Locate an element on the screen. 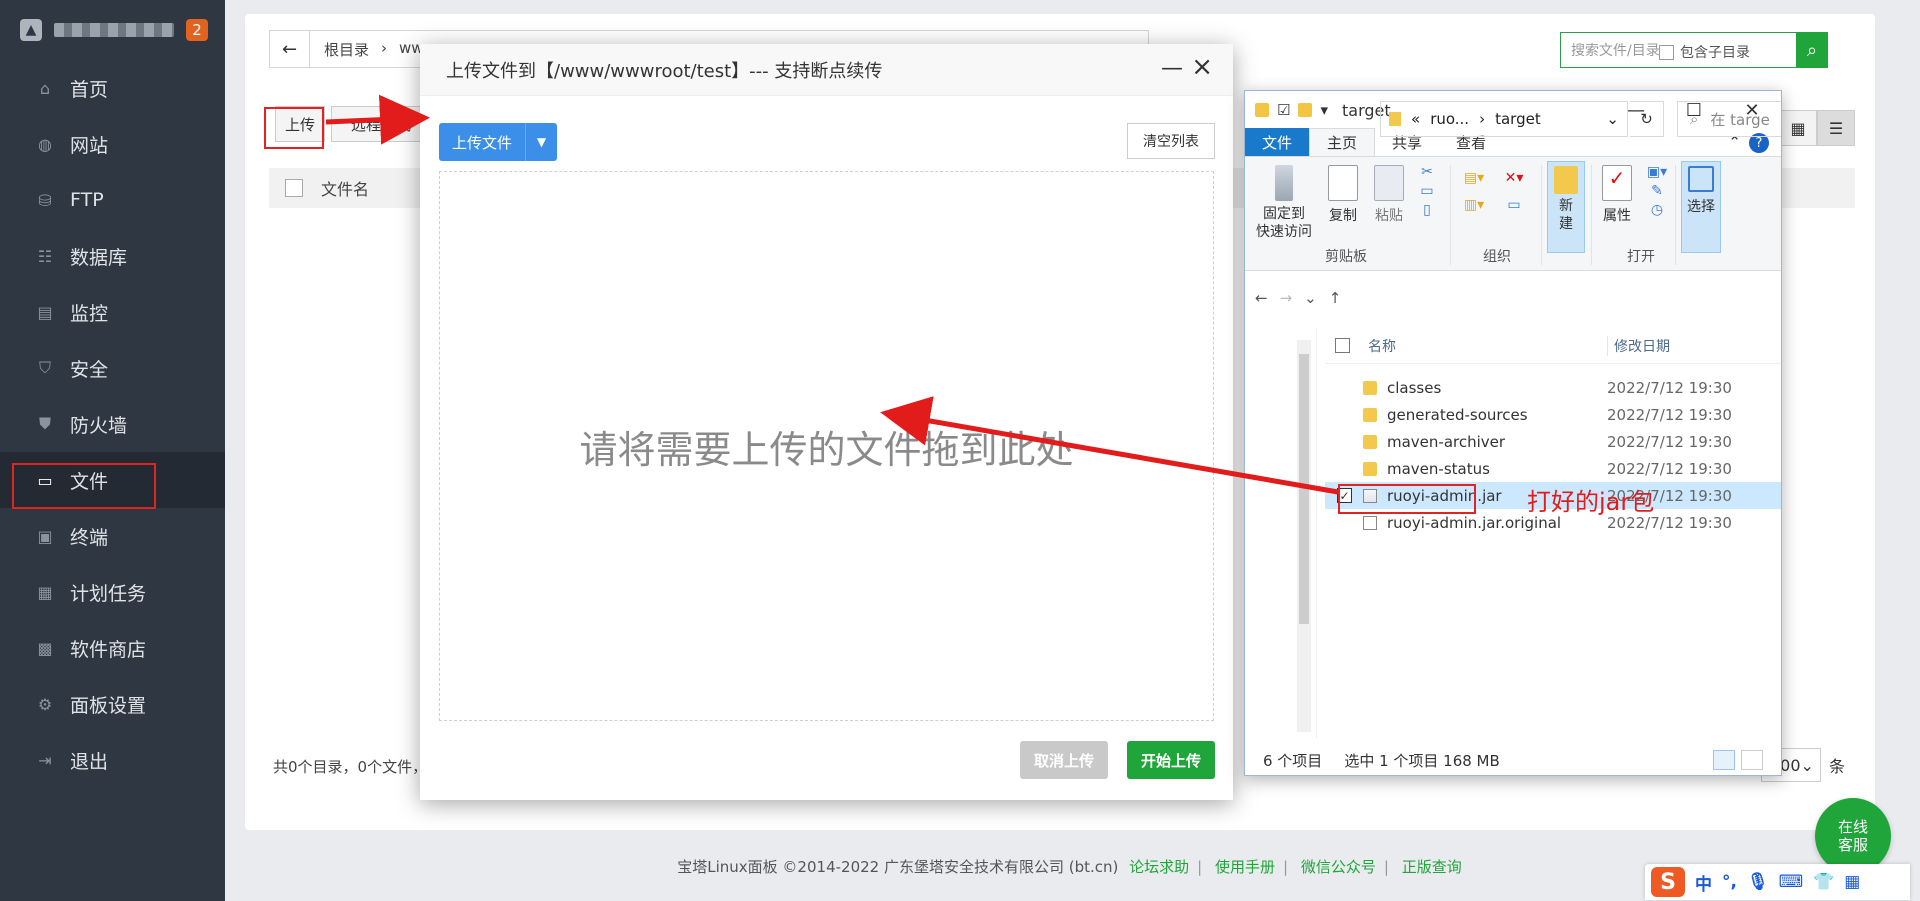  paste-shortcut-icon: ▯ is located at coordinates (1427, 210).